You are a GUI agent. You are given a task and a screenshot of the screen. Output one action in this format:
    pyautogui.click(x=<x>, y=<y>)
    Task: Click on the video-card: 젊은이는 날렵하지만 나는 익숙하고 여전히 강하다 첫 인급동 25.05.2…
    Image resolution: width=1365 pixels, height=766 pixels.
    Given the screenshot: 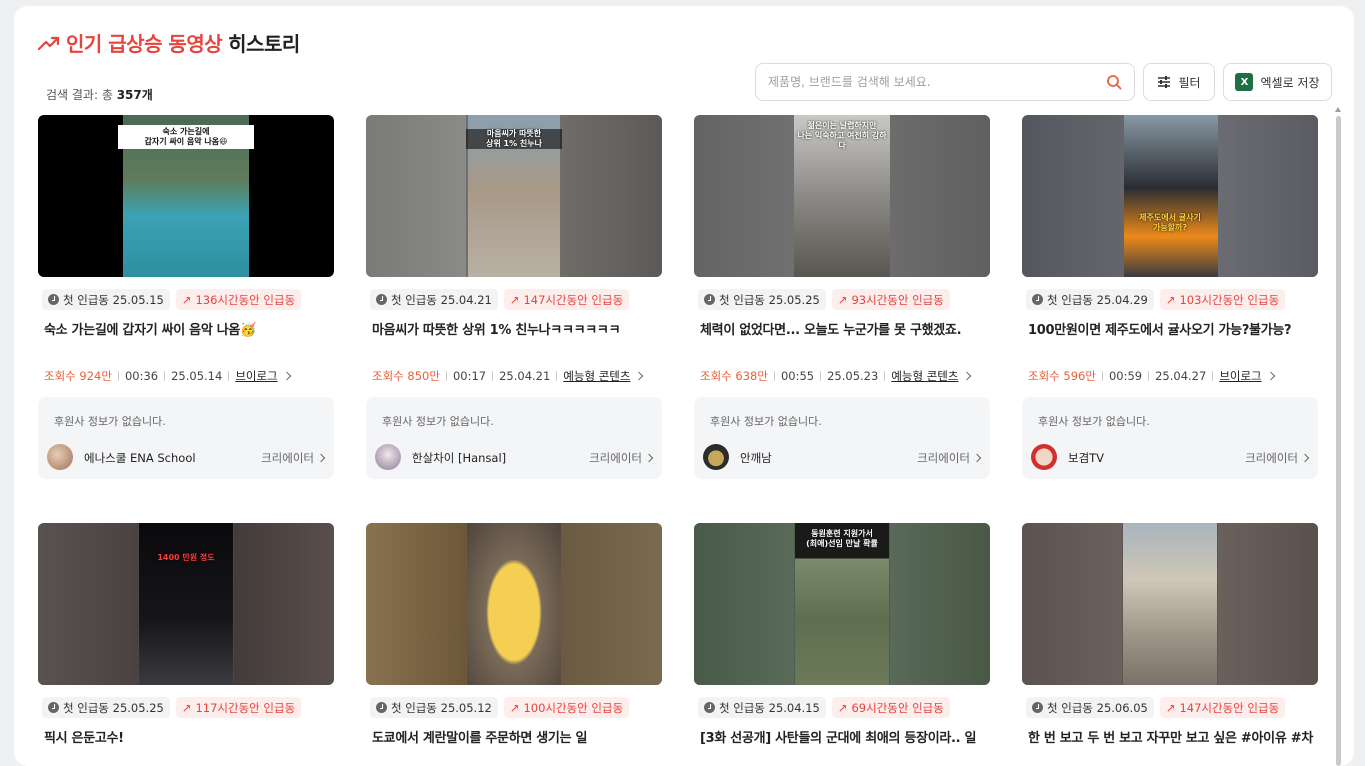 What is the action you would take?
    pyautogui.click(x=842, y=297)
    